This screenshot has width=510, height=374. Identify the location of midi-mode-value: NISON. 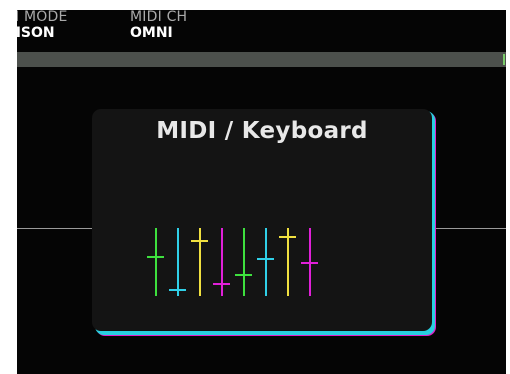
(36, 33).